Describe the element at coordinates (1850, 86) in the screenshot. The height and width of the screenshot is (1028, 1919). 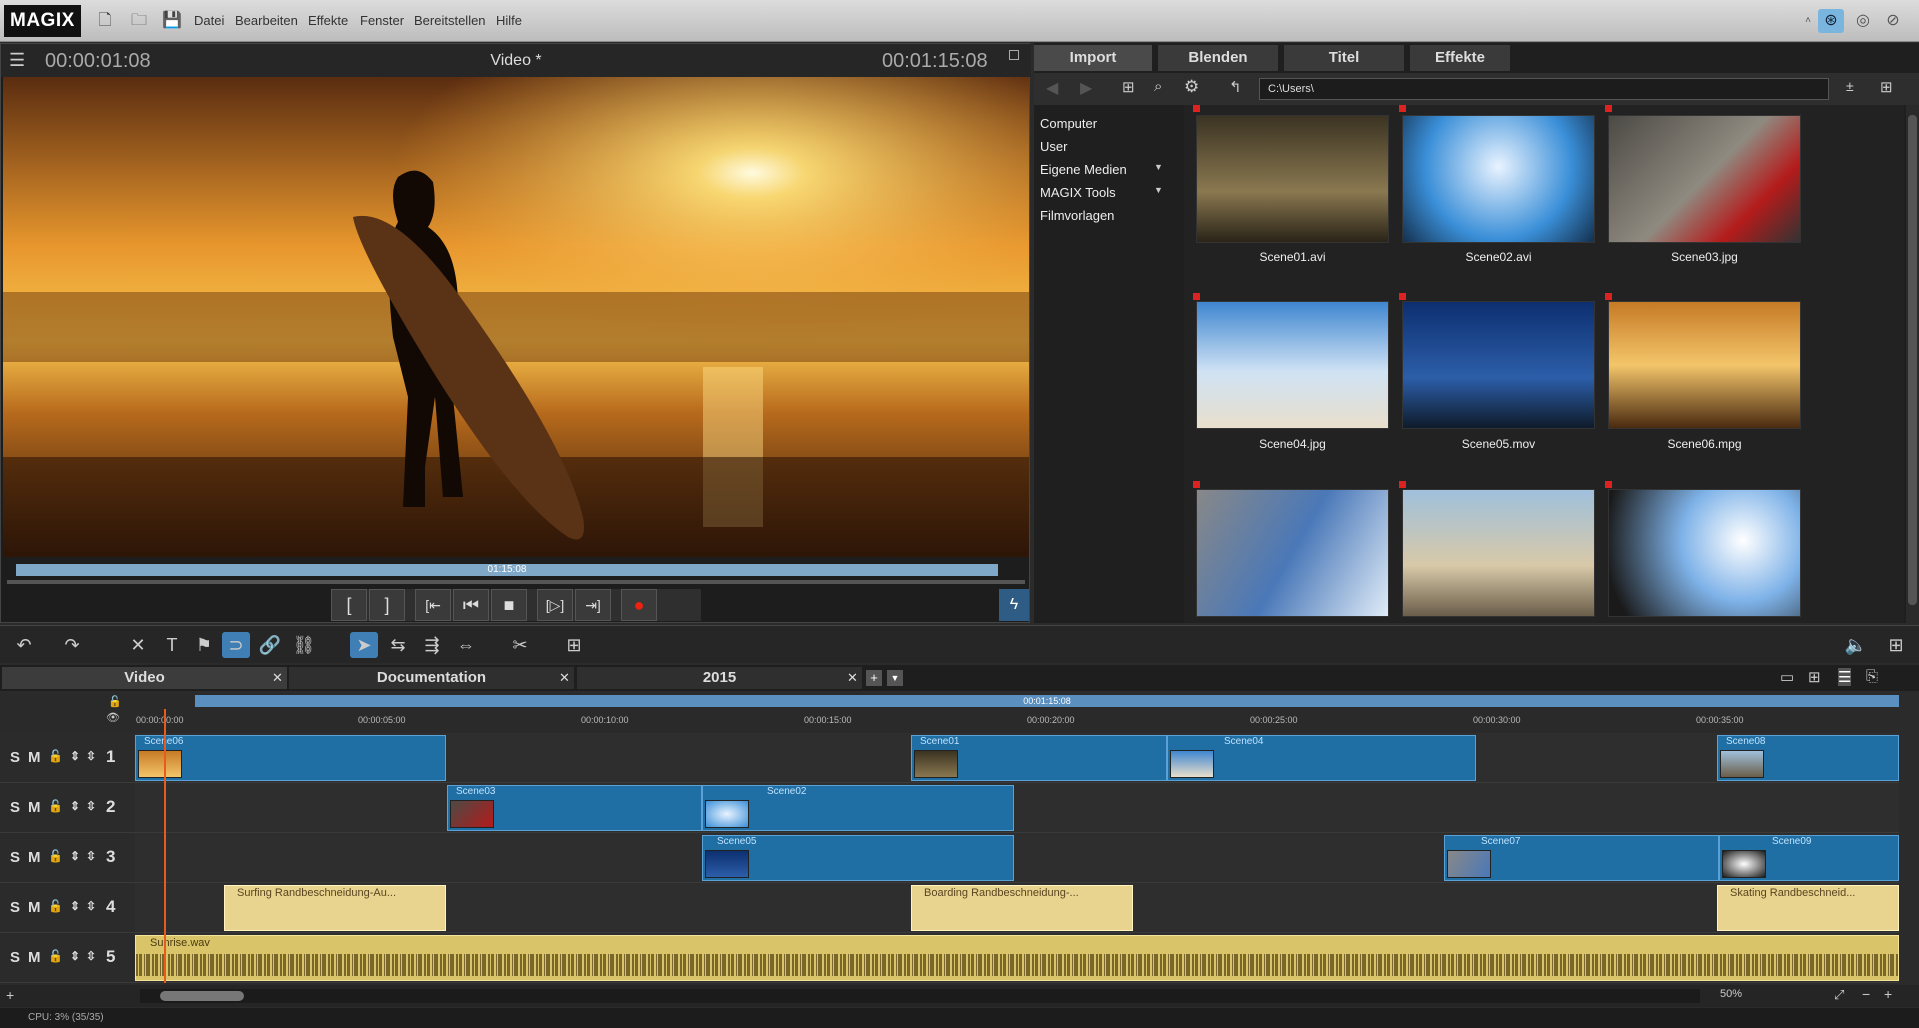
I see `add-icon: ±` at that location.